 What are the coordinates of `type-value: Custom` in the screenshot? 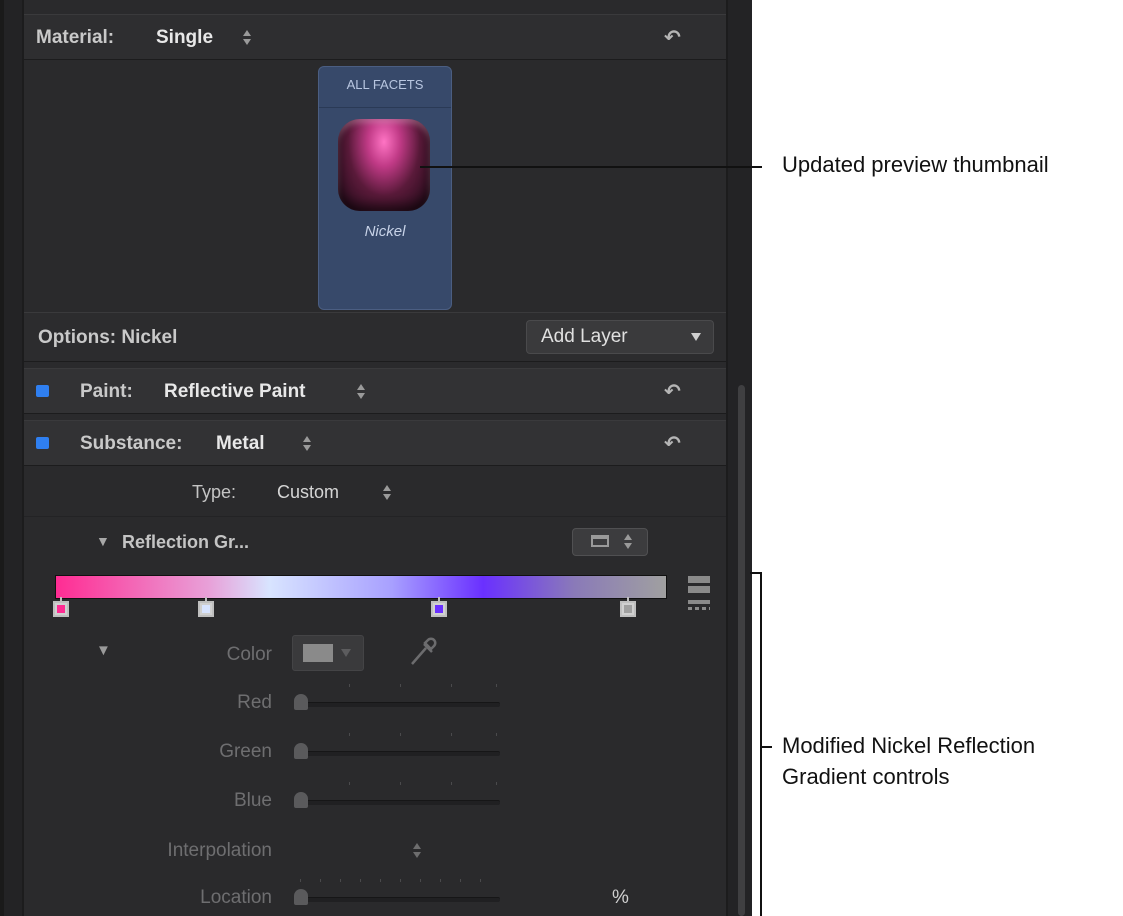 It's located at (308, 492).